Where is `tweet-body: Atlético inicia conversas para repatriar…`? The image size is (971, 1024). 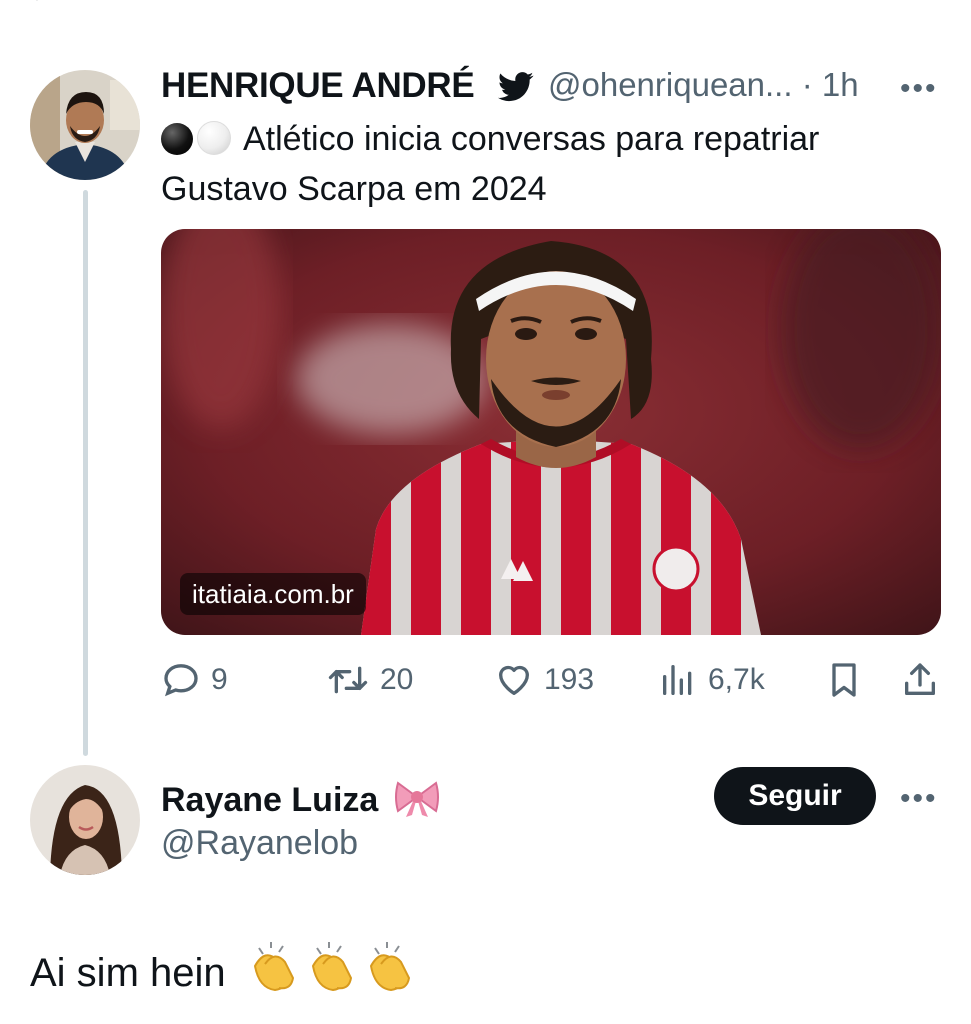
tweet-body: Atlético inicia conversas para repatriar… is located at coordinates (490, 164).